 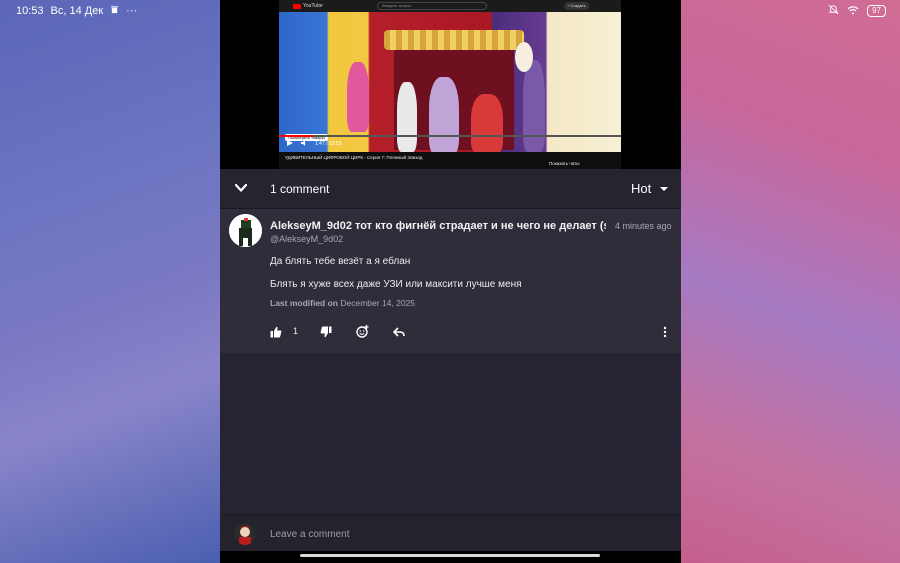 What do you see at coordinates (241, 188) in the screenshot?
I see `chevron-down-icon` at bounding box center [241, 188].